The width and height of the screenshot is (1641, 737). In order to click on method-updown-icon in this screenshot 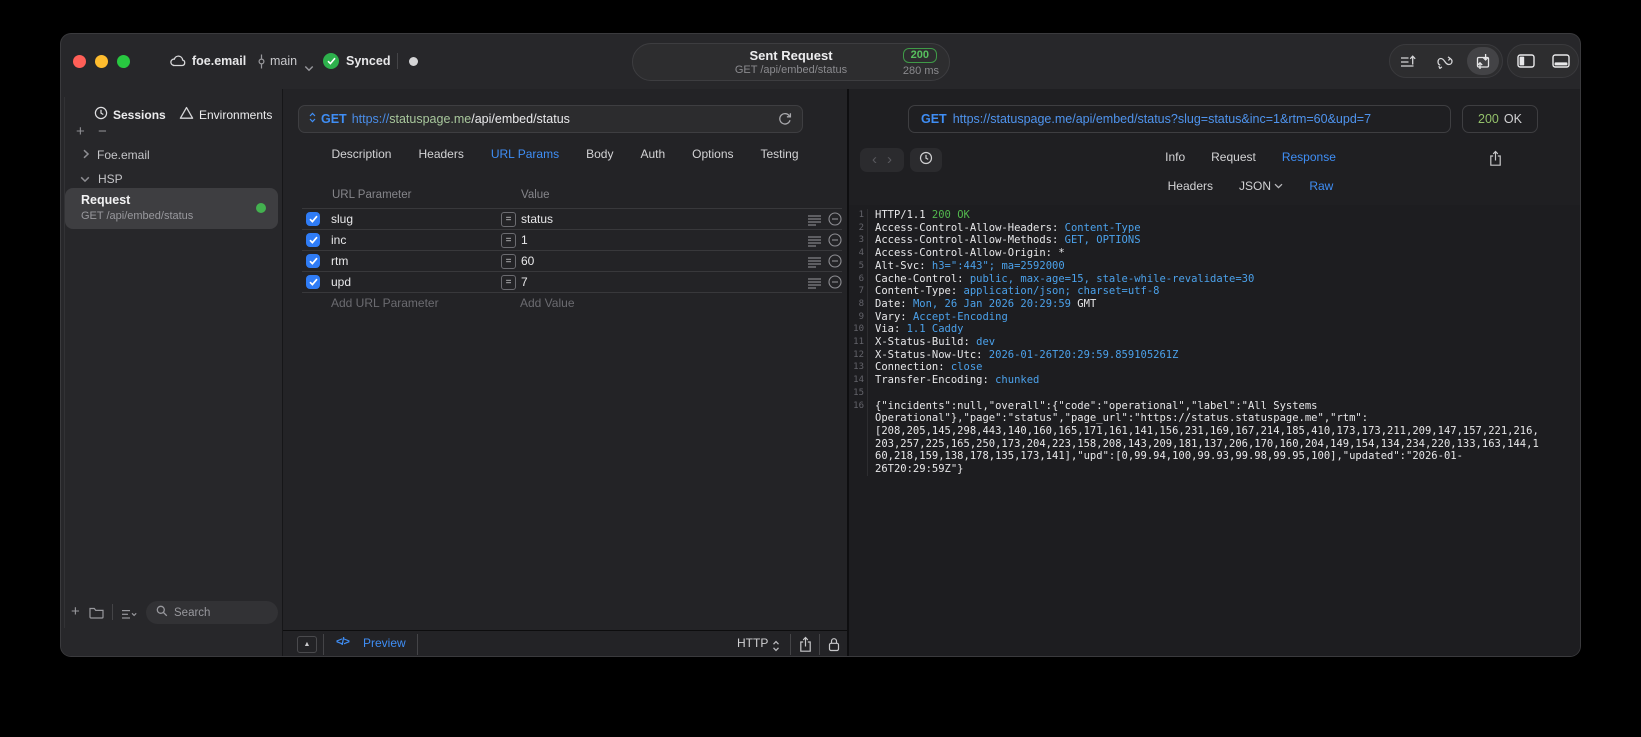, I will do `click(312, 119)`.